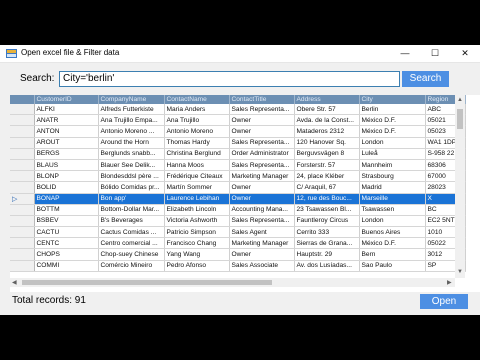 The height and width of the screenshot is (360, 480). What do you see at coordinates (435, 53) in the screenshot?
I see `maximize-button: ☐` at bounding box center [435, 53].